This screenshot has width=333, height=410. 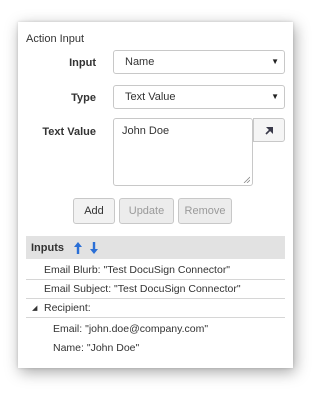 What do you see at coordinates (83, 98) in the screenshot?
I see `type-label: Type` at bounding box center [83, 98].